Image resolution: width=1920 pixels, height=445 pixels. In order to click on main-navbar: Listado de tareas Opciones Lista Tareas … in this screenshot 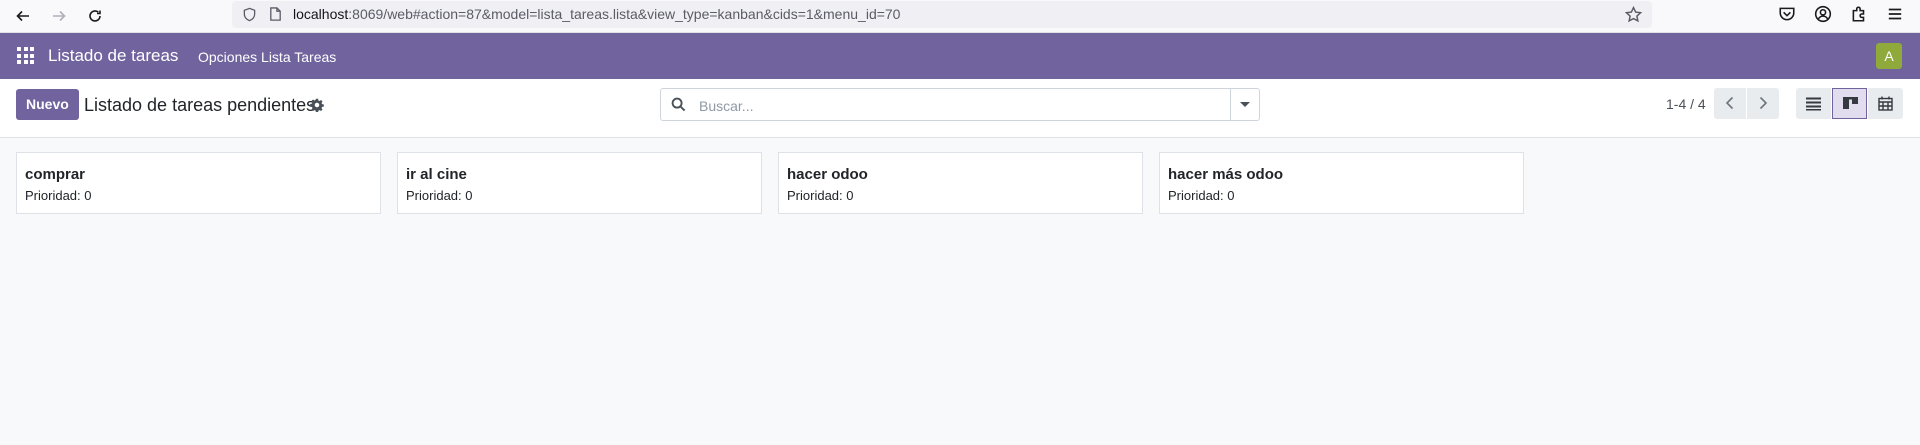, I will do `click(960, 56)`.